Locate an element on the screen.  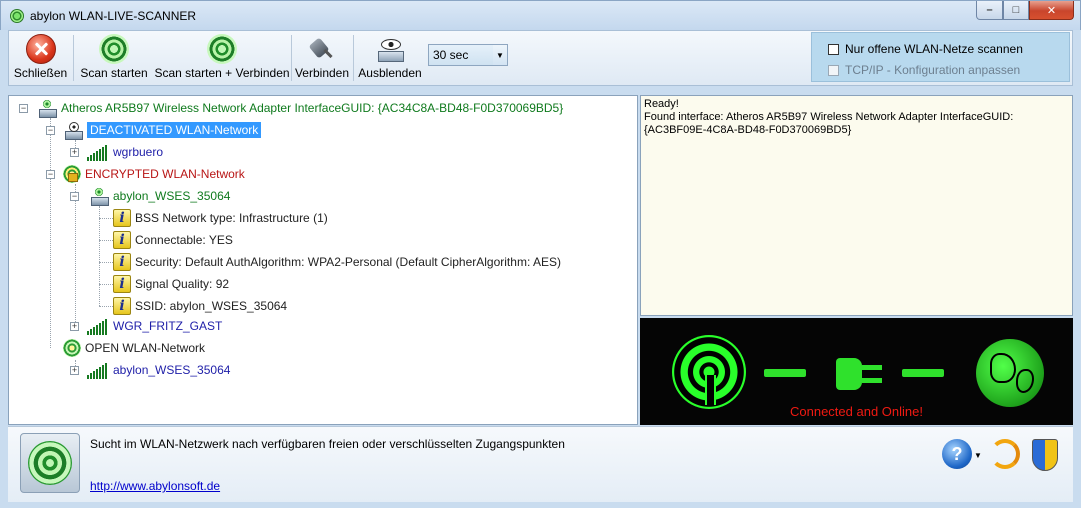
scan-connect-button: Scan starten + Verbinden is located at coordinates (222, 58).